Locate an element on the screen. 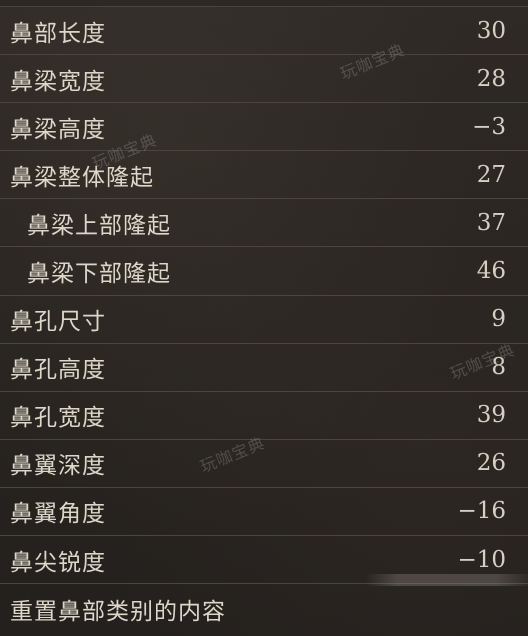 Image resolution: width=528 pixels, height=636 pixels. setting-row-nostril-size: 鼻孔尺寸 9 is located at coordinates (264, 320).